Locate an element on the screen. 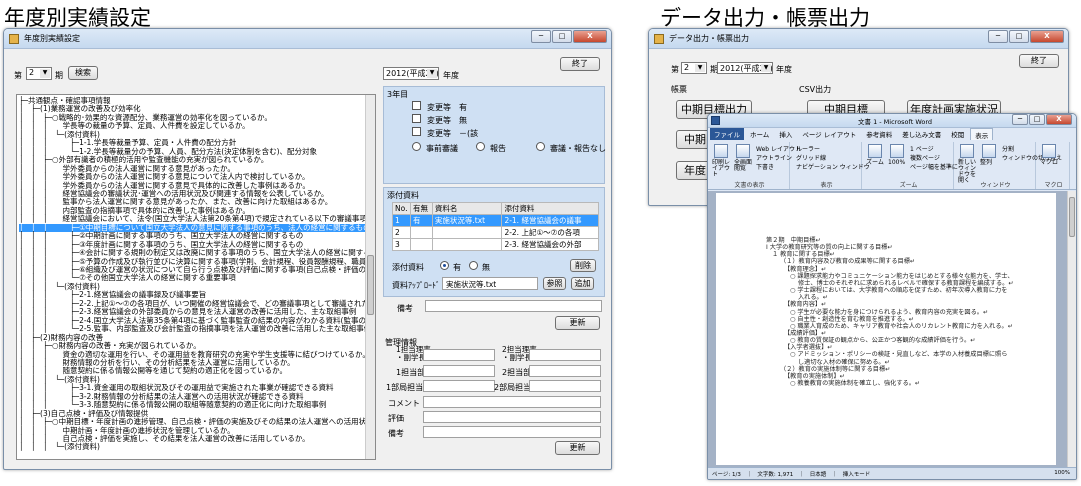  ribbon-button: 分割 is located at coordinates (1008, 148).